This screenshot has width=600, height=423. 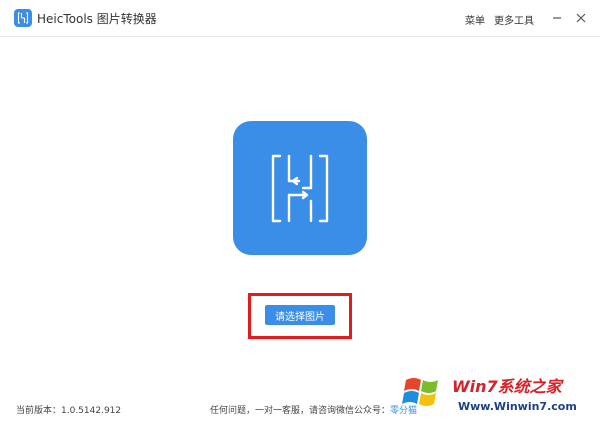 I want to click on contact-text: 任何问题，一对一客服，请咨询微信公众号：零分猫, so click(x=313, y=409).